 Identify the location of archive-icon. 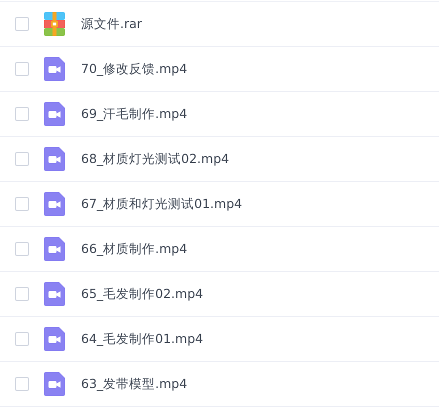
(54, 24).